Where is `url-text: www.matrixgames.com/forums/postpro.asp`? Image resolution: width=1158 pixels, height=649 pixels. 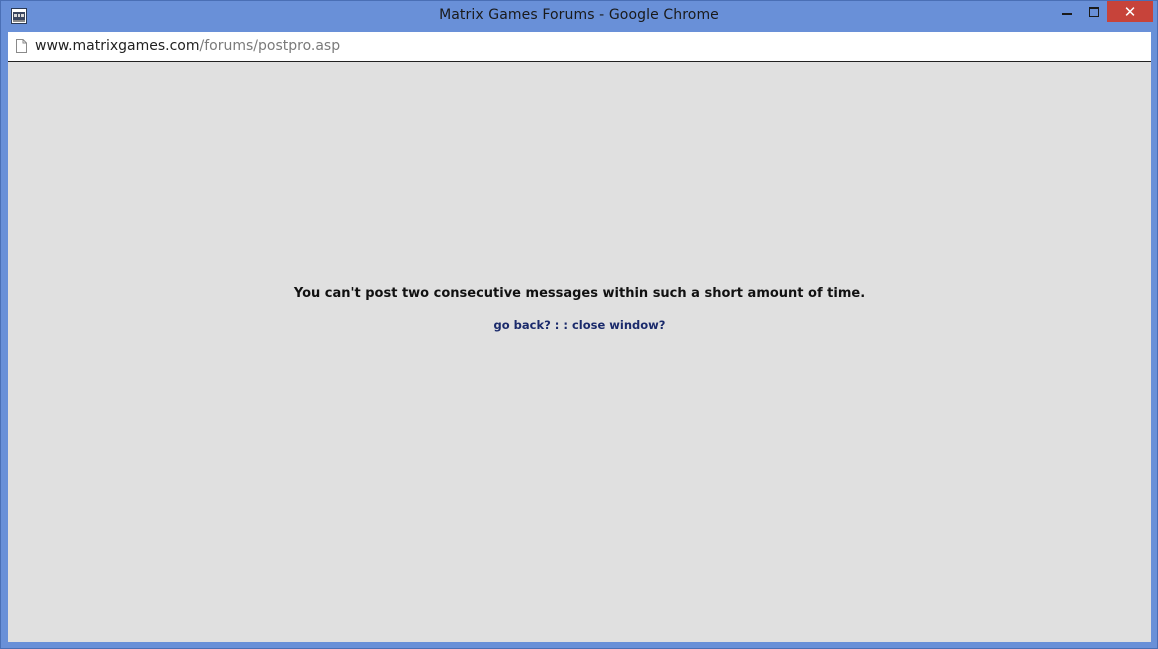 url-text: www.matrixgames.com/forums/postpro.asp is located at coordinates (187, 46).